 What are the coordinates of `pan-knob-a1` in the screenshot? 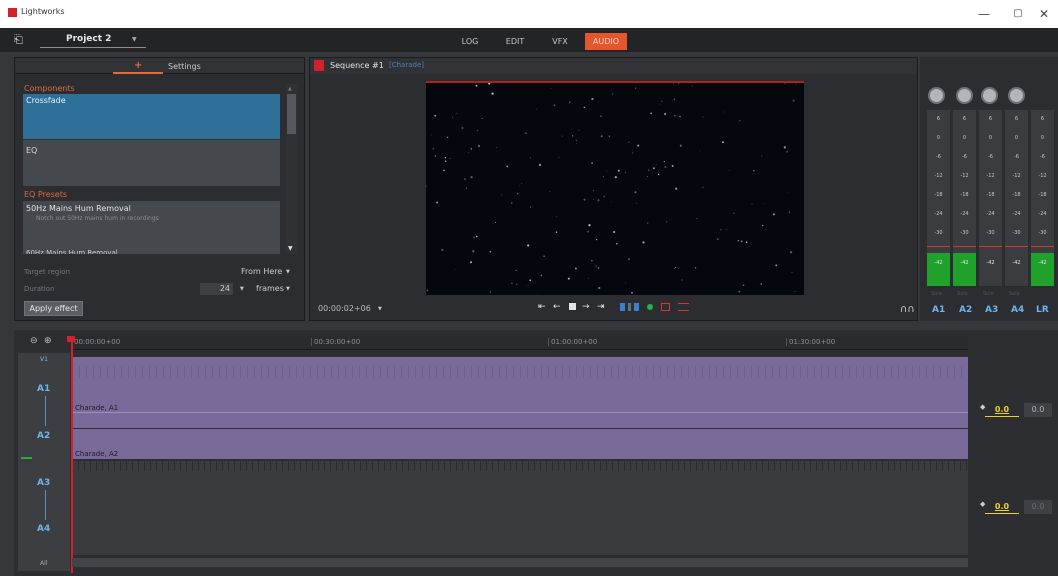 It's located at (936, 95).